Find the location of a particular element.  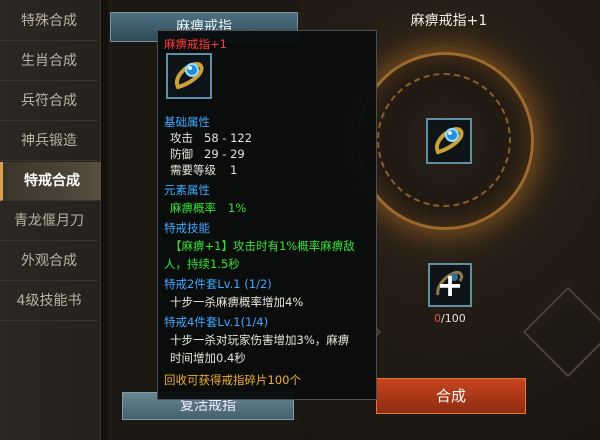

ring-skill-heading: 特戒技能 is located at coordinates (187, 228).